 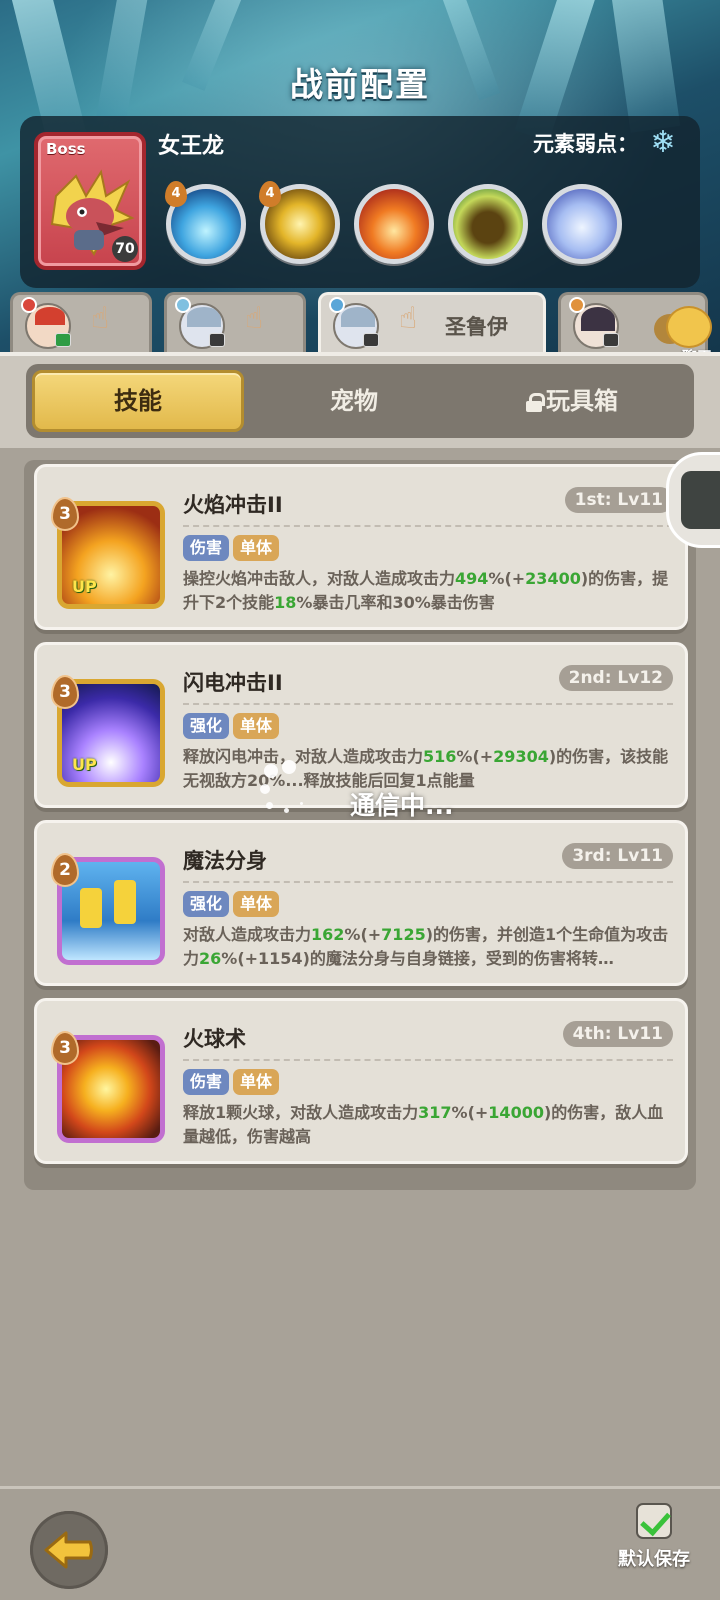 What do you see at coordinates (615, 678) in the screenshot?
I see `skill-slot: 2nd: Lv12` at bounding box center [615, 678].